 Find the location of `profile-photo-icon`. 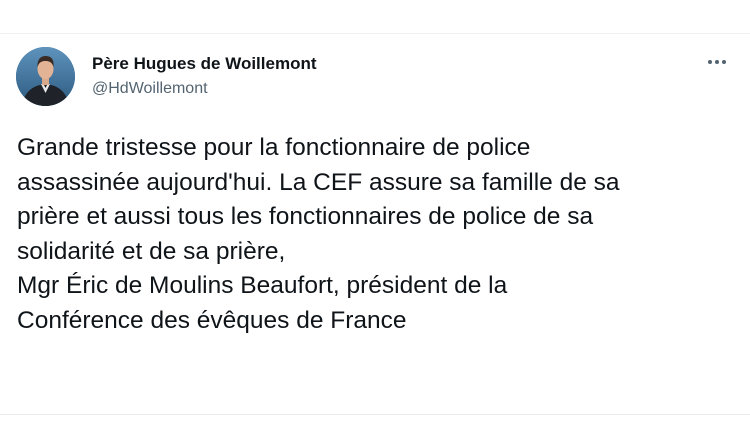

profile-photo-icon is located at coordinates (45, 76).